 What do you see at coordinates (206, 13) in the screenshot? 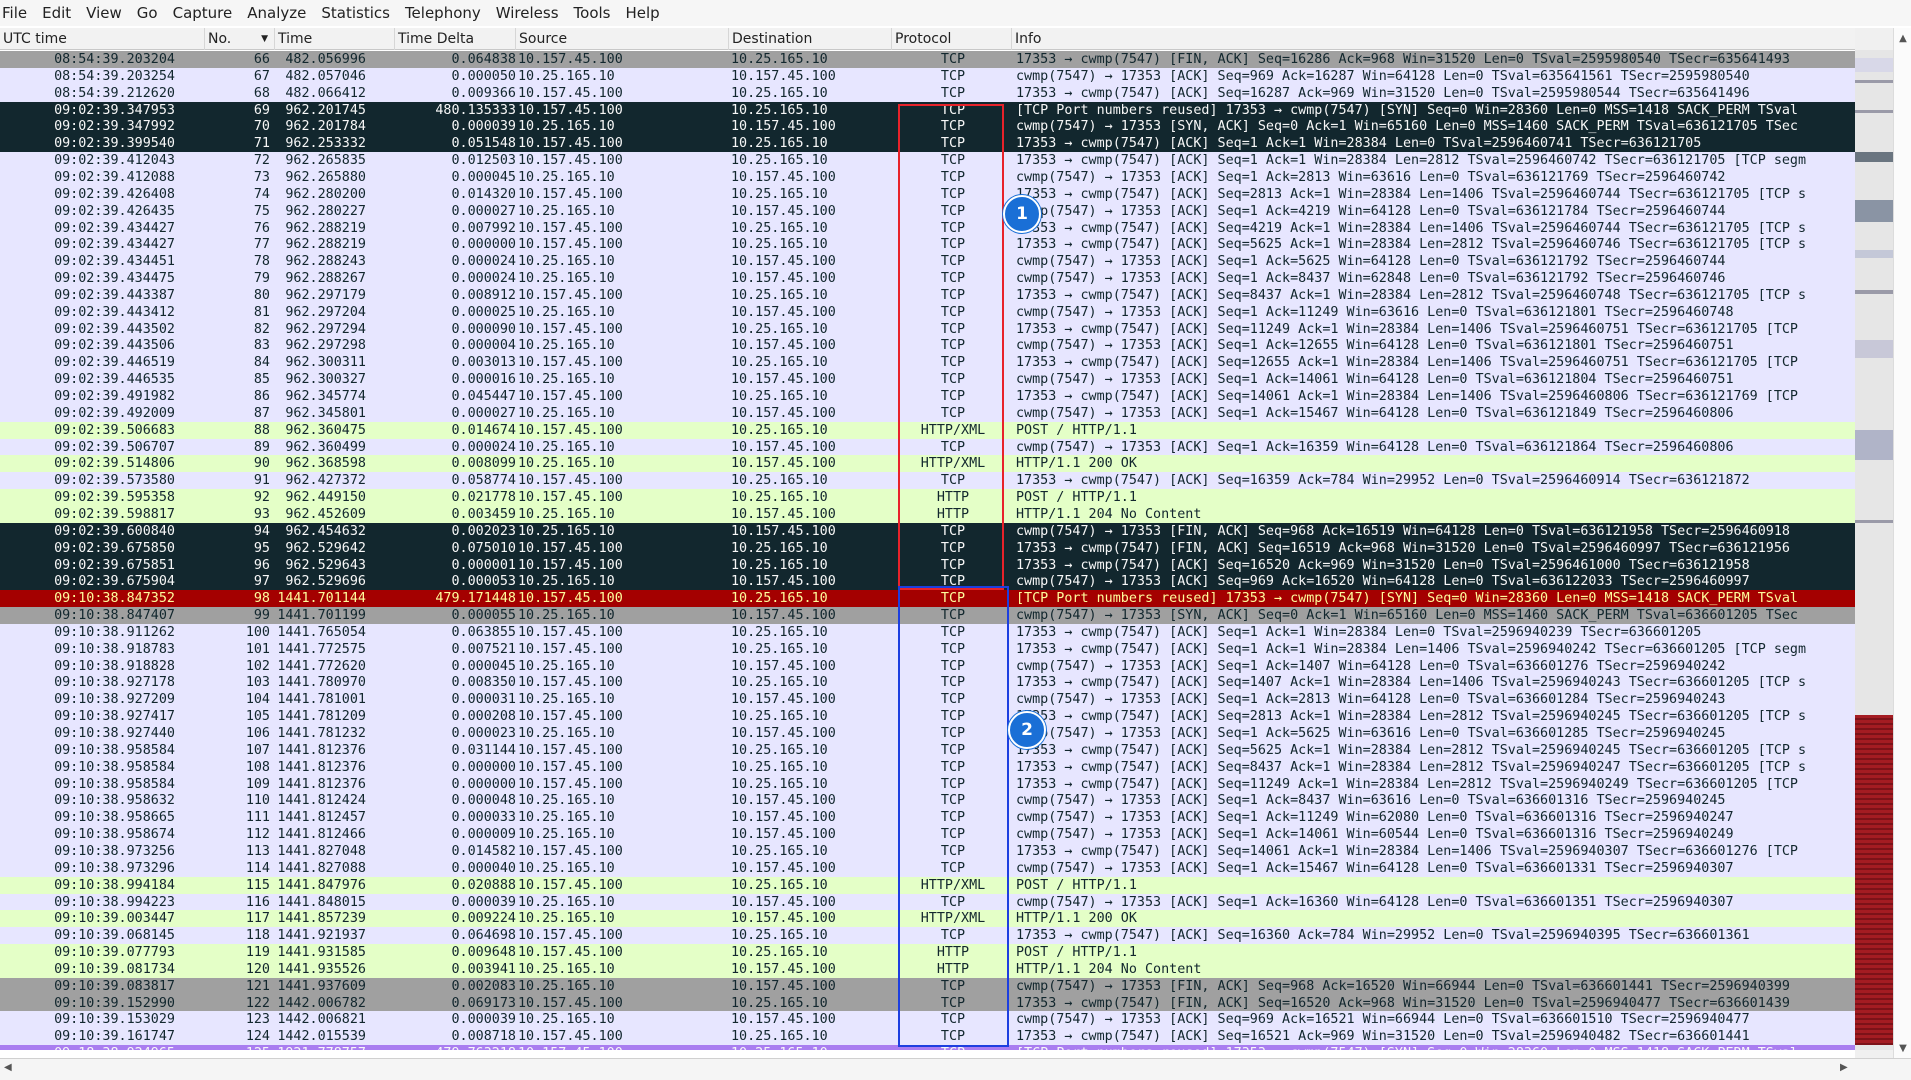
I see `menu-capture: Capture` at bounding box center [206, 13].